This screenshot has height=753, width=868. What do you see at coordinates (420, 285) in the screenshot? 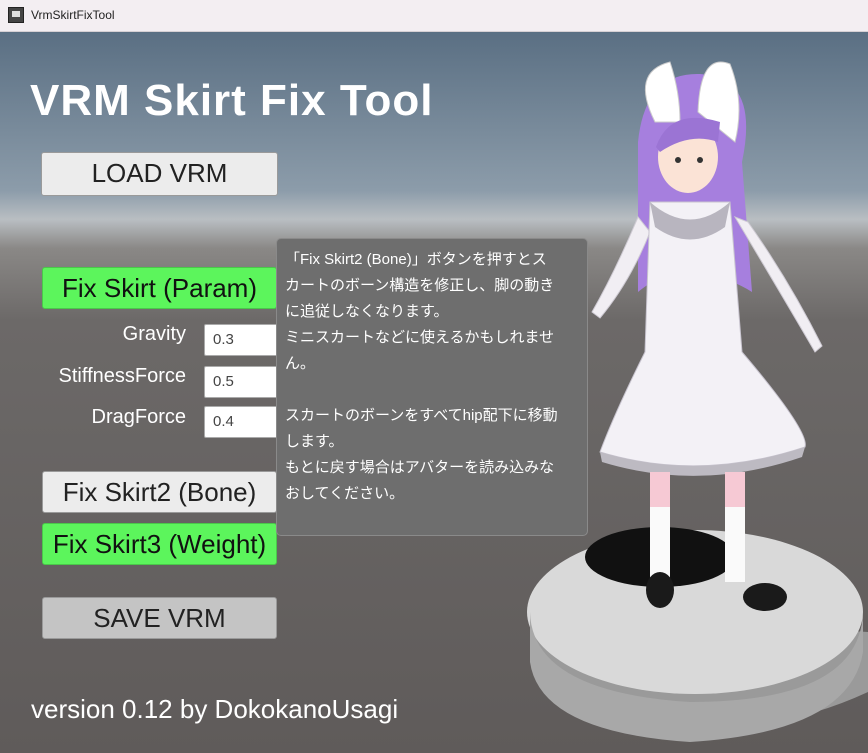
I see `tooltip-line: カートのボーン構造を修正し、脚の動き` at bounding box center [420, 285].